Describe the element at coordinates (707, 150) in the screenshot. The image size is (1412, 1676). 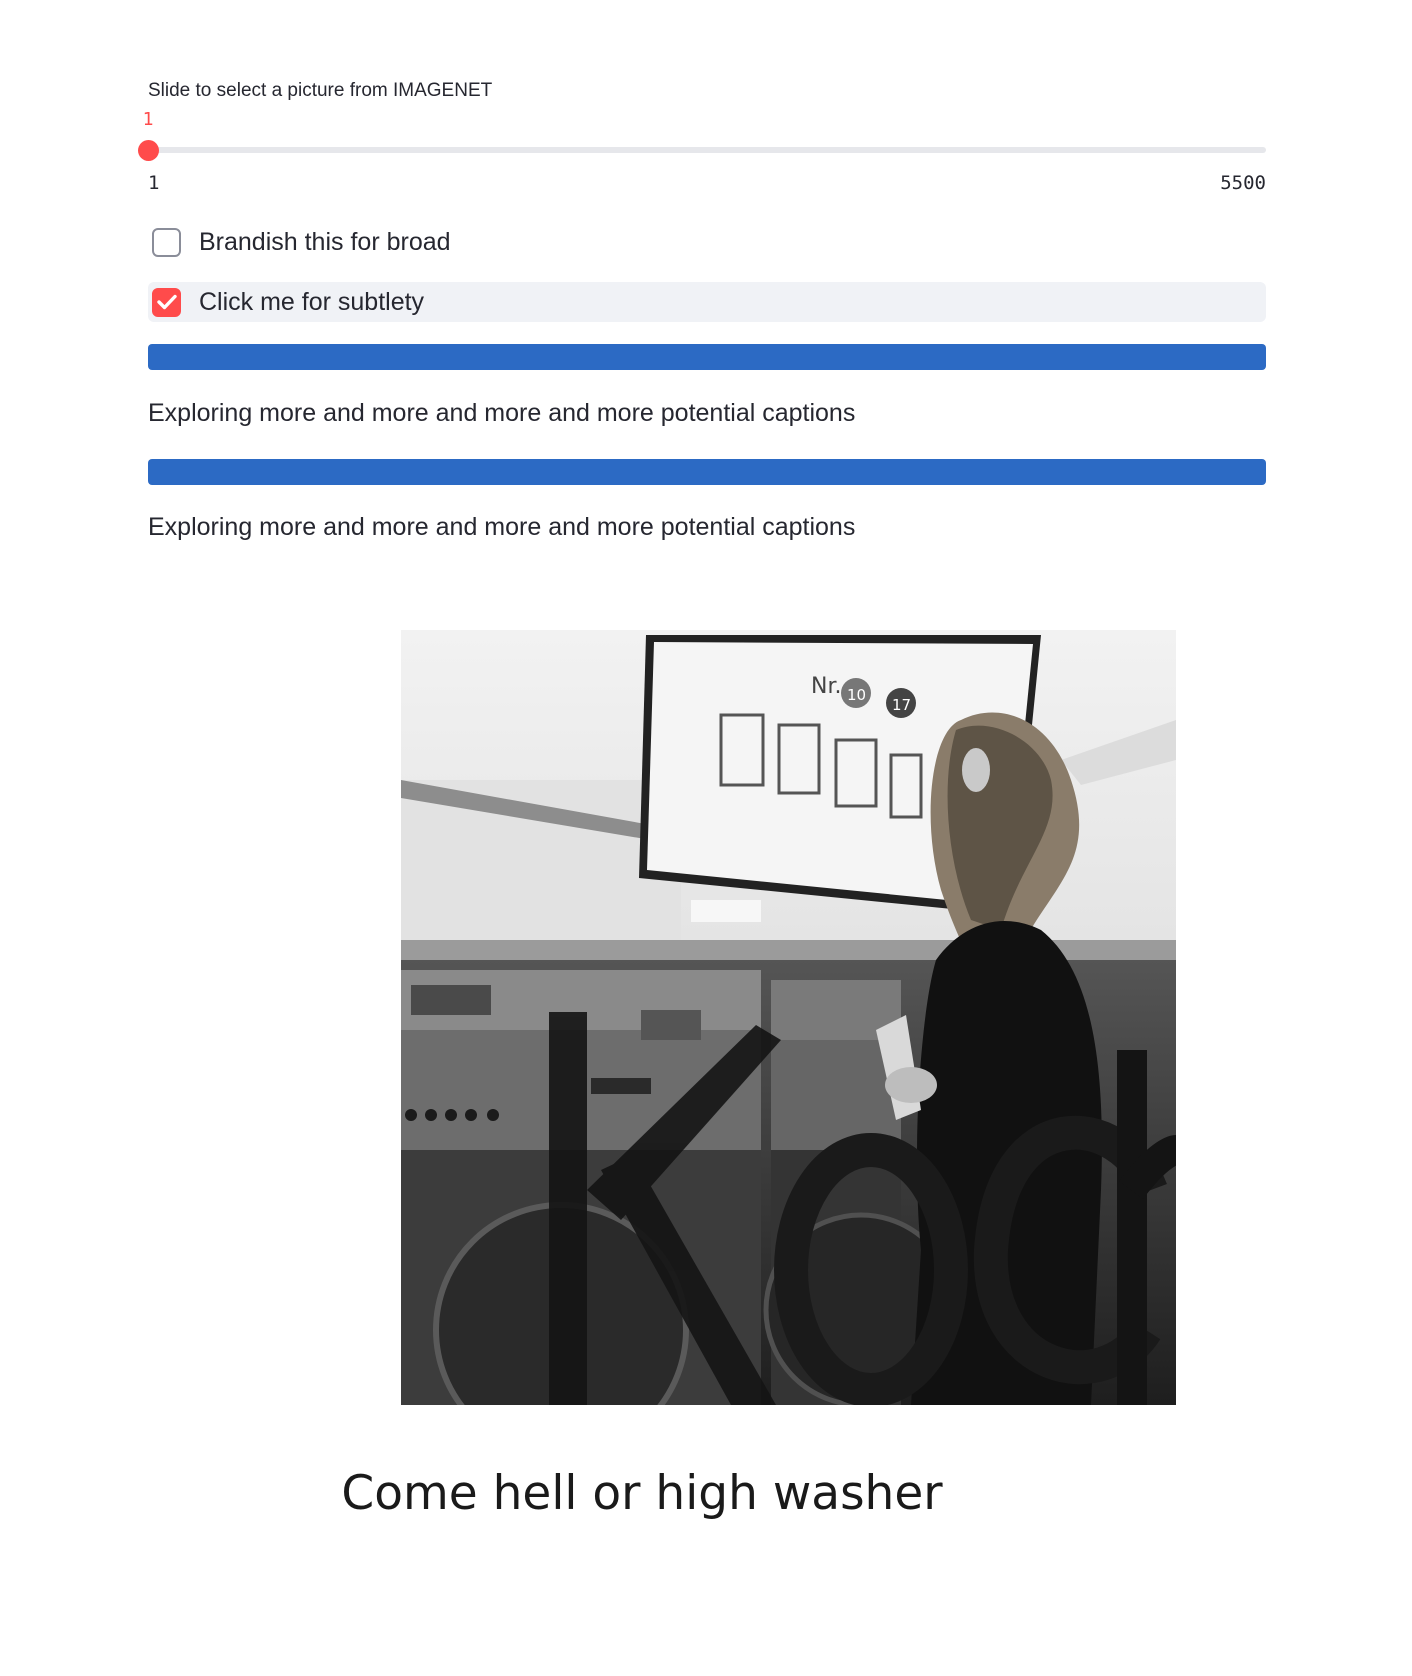
I see `image-index-slider-track` at that location.